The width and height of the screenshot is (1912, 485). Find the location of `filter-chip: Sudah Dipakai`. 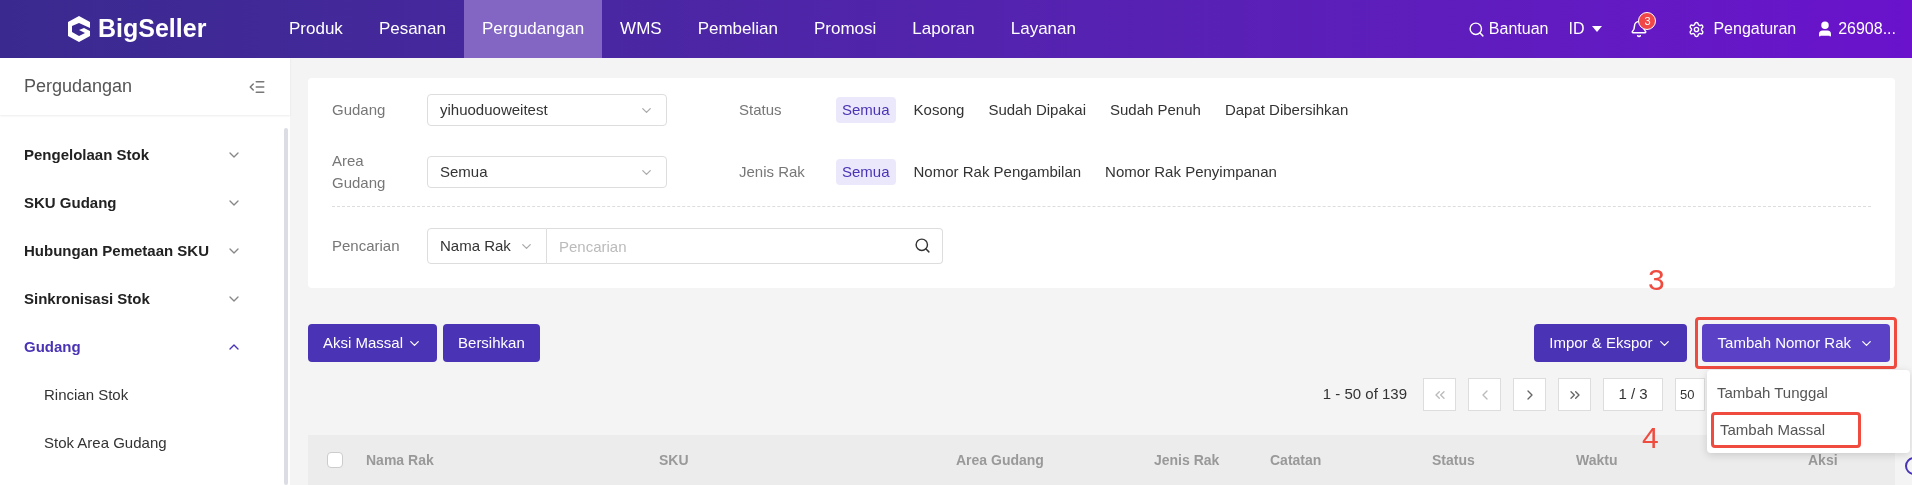

filter-chip: Sudah Dipakai is located at coordinates (1037, 110).